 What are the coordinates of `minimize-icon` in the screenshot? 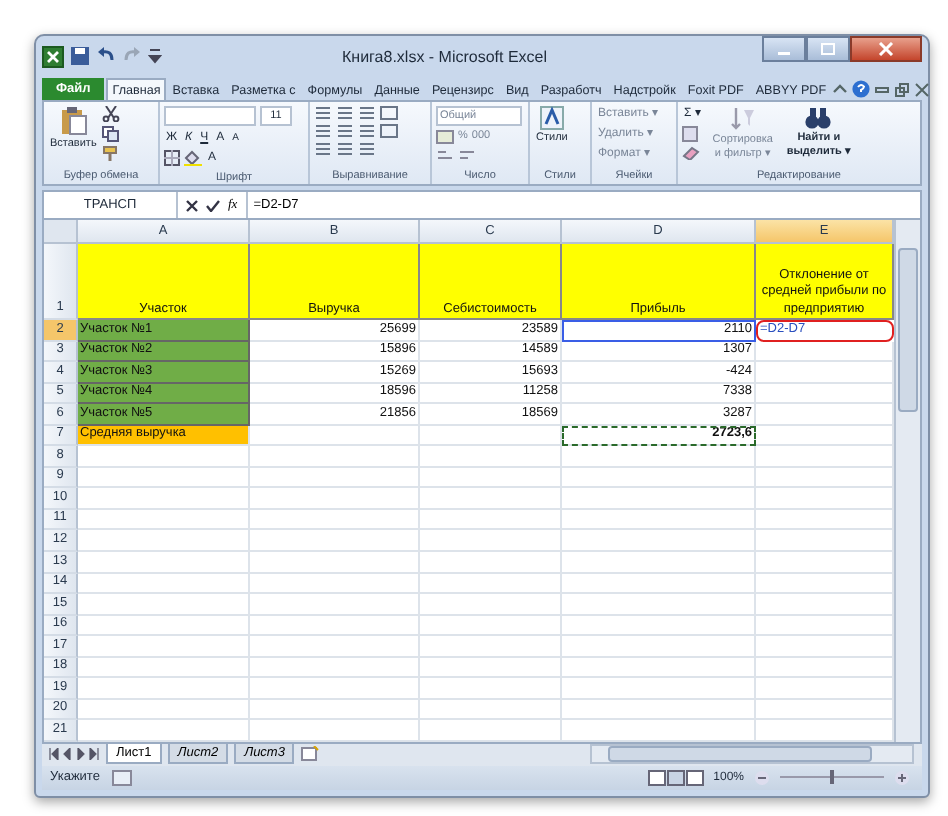 It's located at (882, 89).